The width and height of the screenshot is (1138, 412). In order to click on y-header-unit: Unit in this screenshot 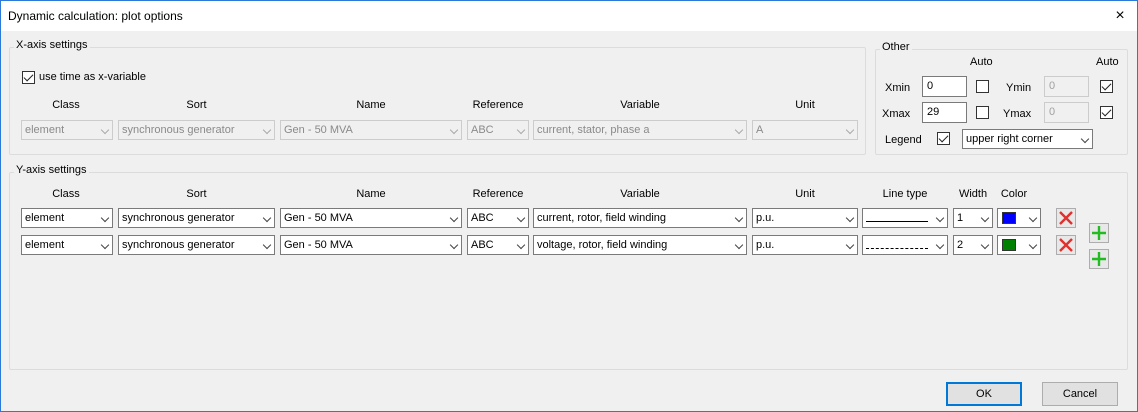, I will do `click(805, 194)`.